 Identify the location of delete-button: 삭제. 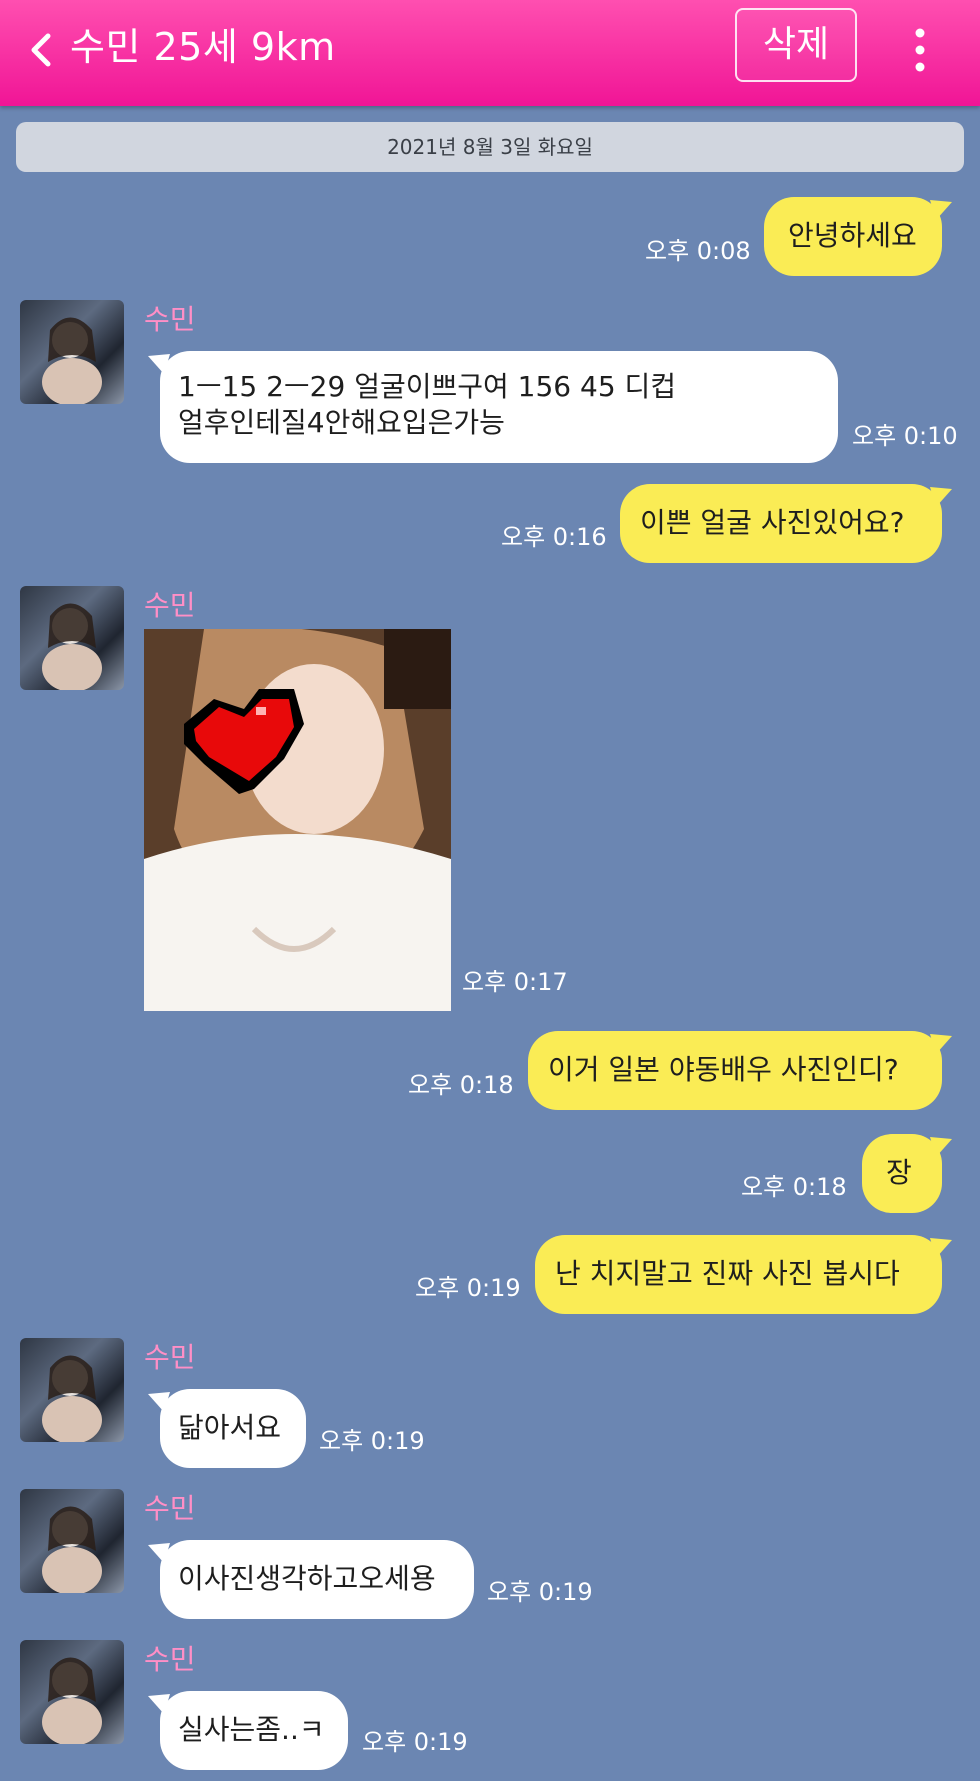
(796, 45).